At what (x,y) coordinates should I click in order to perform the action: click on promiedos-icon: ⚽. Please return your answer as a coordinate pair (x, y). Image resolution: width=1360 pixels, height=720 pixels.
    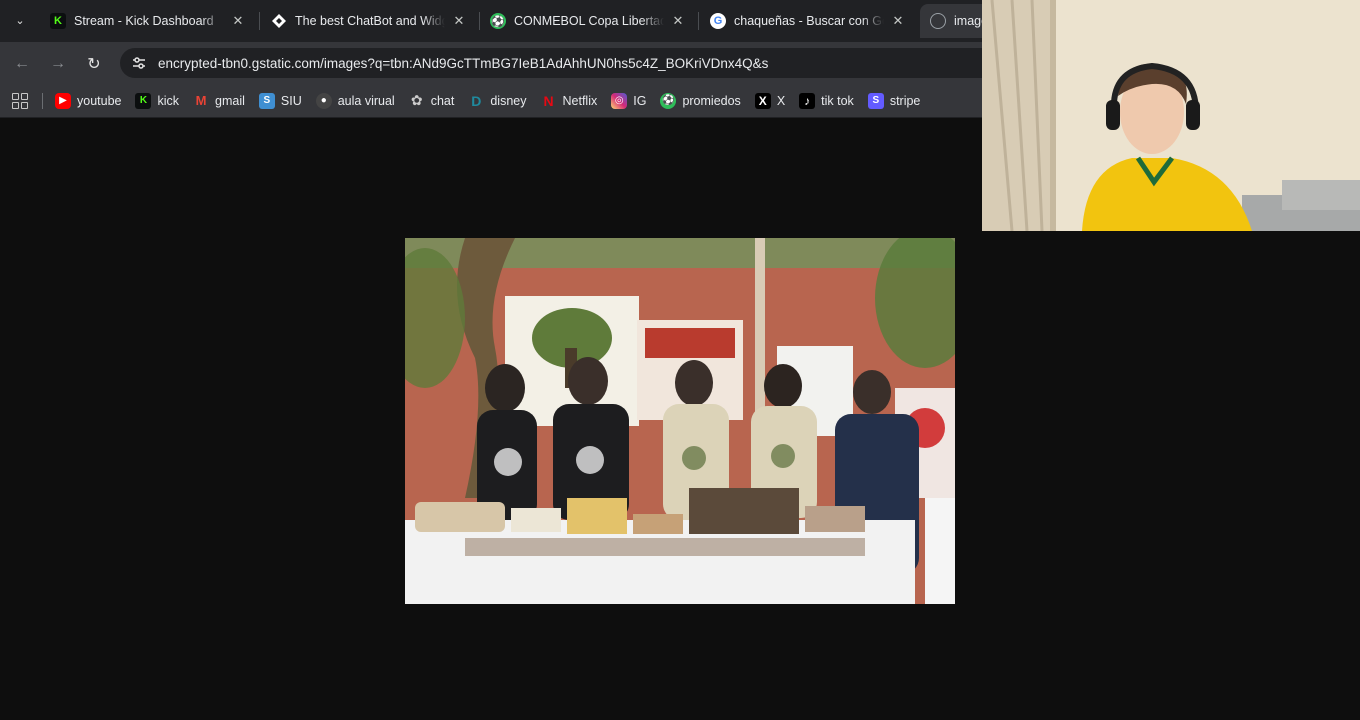
    Looking at the image, I should click on (668, 100).